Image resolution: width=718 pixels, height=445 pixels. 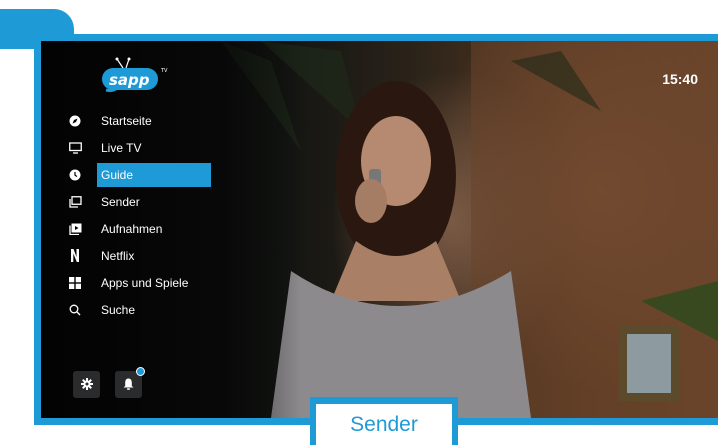 I want to click on menu-item-label: Suche, so click(x=118, y=309).